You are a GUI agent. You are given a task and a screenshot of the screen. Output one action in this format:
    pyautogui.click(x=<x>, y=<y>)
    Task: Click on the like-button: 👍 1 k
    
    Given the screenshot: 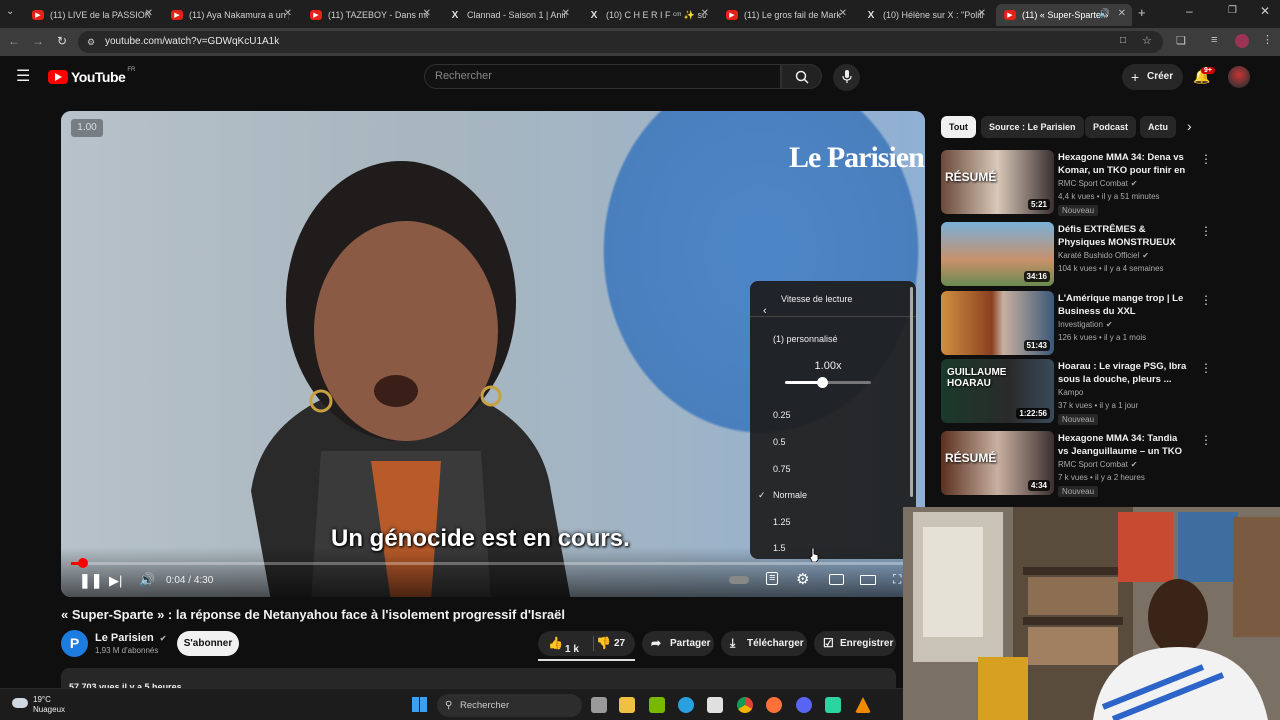 What is the action you would take?
    pyautogui.click(x=570, y=643)
    